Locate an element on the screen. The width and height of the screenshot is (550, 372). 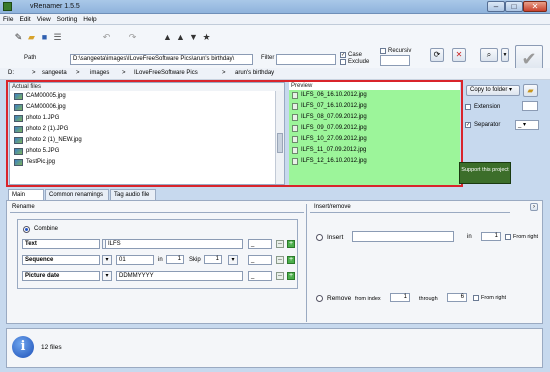
breadcrumb-item: ILoveFreeSoftware Pics is located at coordinates (166, 73).